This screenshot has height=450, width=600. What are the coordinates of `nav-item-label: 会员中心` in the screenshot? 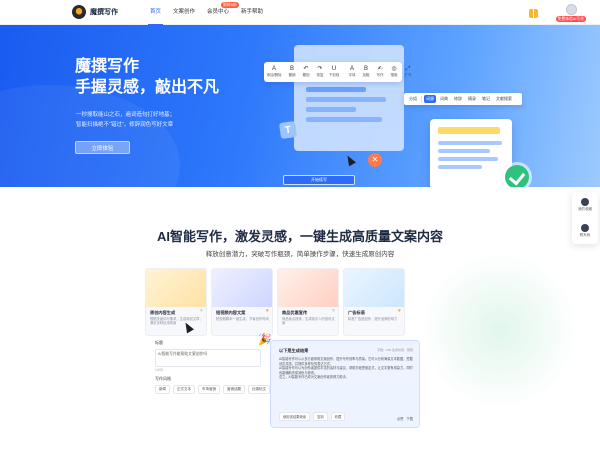 It's located at (218, 12).